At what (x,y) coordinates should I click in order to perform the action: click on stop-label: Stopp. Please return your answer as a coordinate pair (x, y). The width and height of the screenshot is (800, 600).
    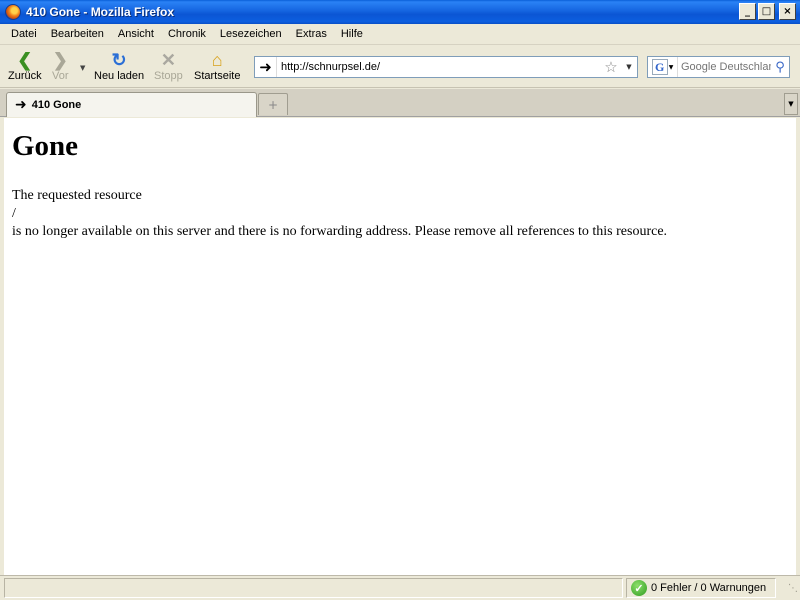
    Looking at the image, I should click on (168, 76).